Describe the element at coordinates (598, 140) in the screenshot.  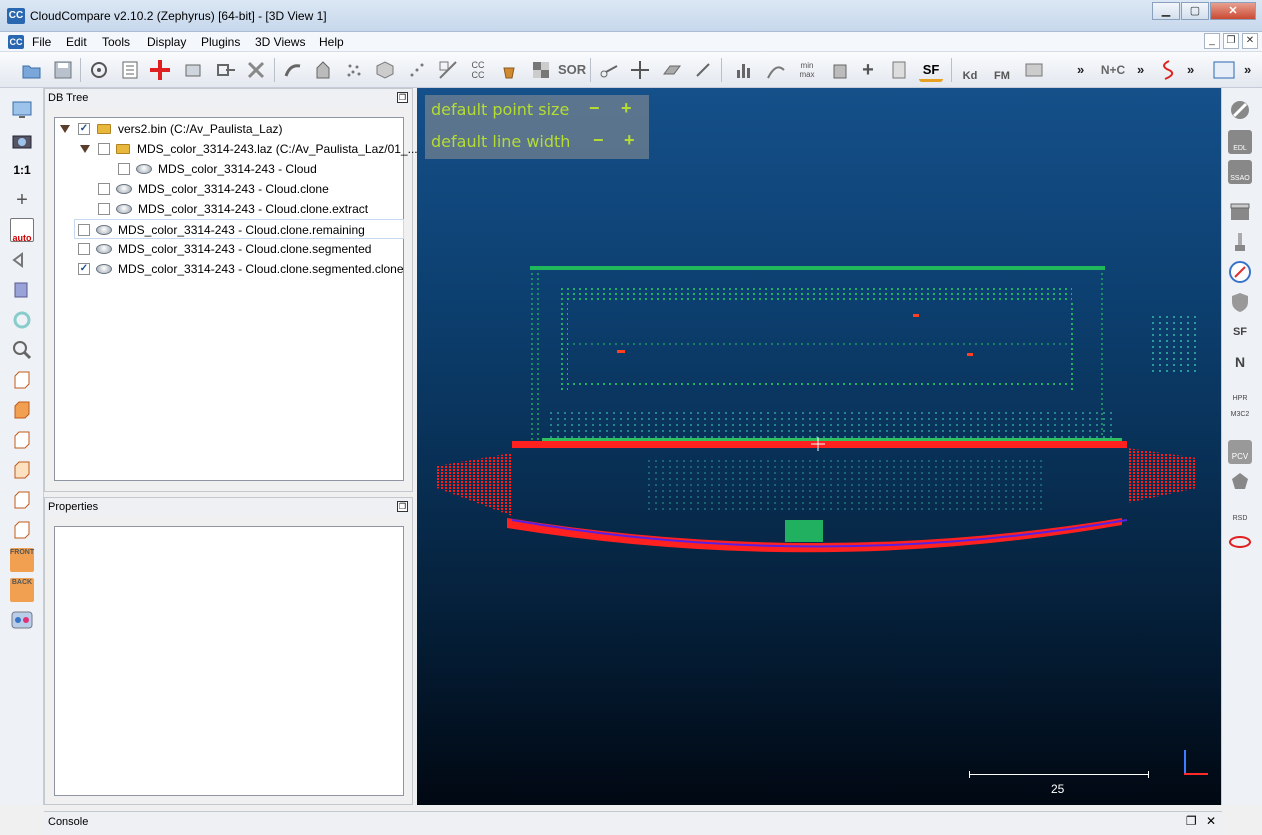
I see `line-width-minus-button: −` at that location.